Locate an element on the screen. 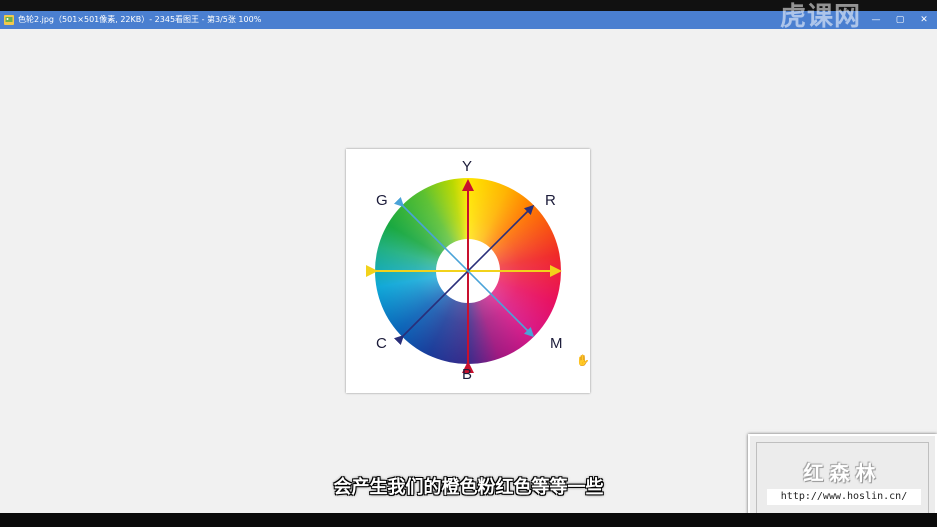  watermark-url: http://www.hoslin.cn/ is located at coordinates (844, 497).